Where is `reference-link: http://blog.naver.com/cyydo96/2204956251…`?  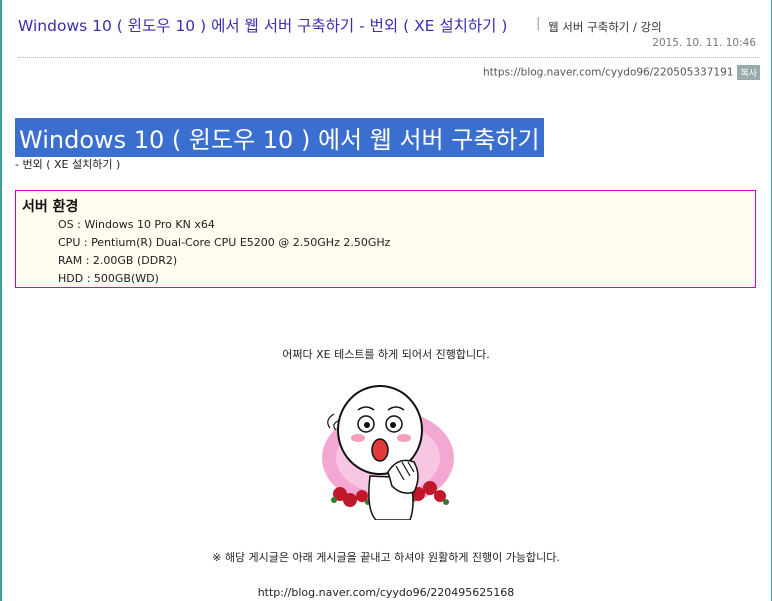 reference-link: http://blog.naver.com/cyydo96/2204956251… is located at coordinates (386, 592).